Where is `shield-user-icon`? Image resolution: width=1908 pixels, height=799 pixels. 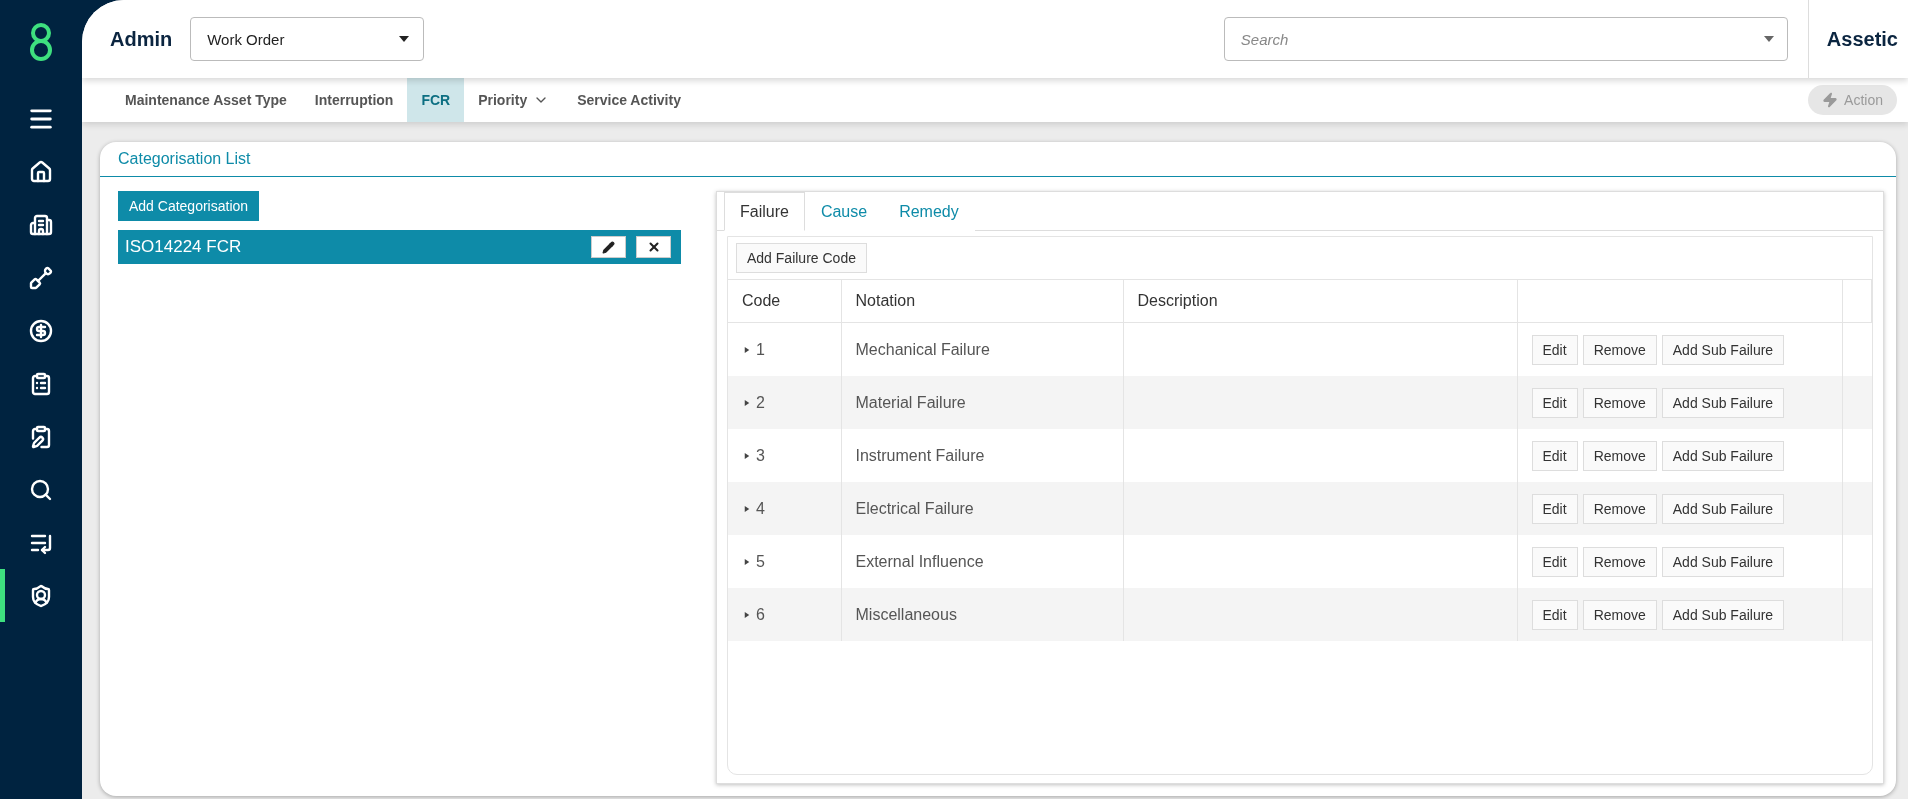 shield-user-icon is located at coordinates (41, 595).